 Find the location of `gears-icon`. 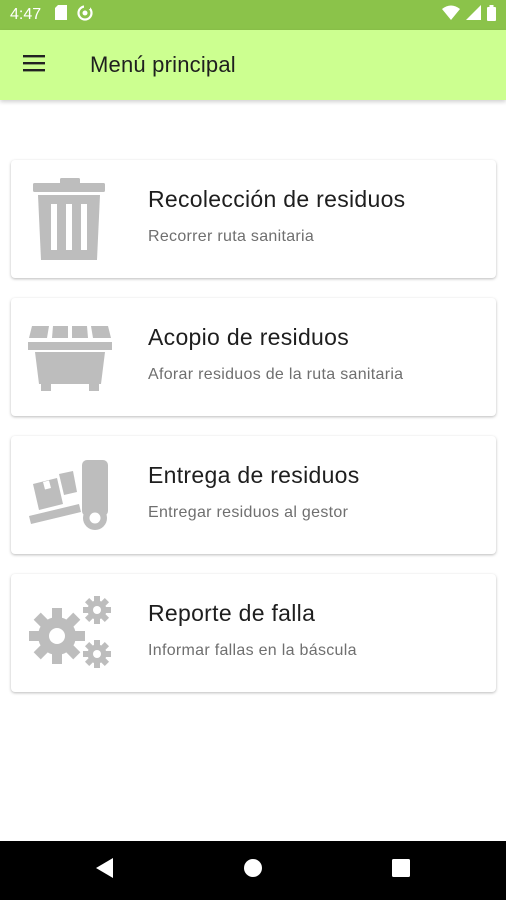

gears-icon is located at coordinates (70, 633).